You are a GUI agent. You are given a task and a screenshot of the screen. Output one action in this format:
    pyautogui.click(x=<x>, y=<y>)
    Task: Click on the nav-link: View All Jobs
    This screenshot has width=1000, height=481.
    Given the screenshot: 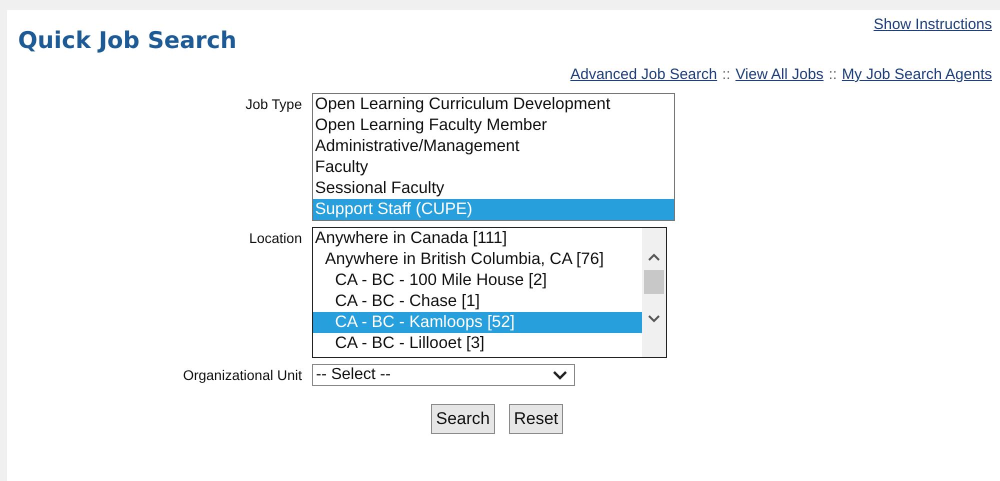 What is the action you would take?
    pyautogui.click(x=779, y=74)
    